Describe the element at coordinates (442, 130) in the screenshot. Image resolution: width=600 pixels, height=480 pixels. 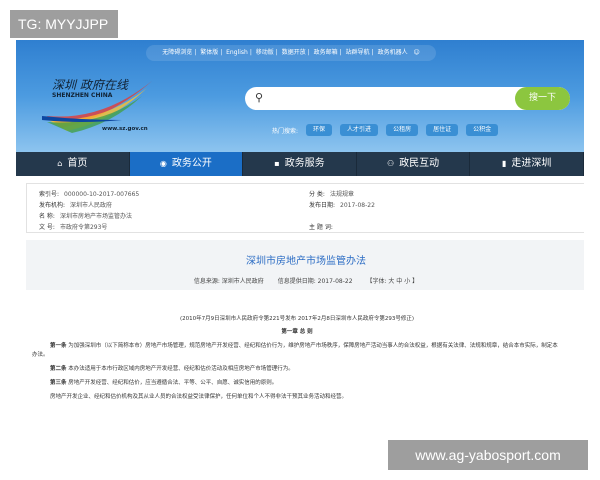
I see `hot-tag: 居住证` at that location.